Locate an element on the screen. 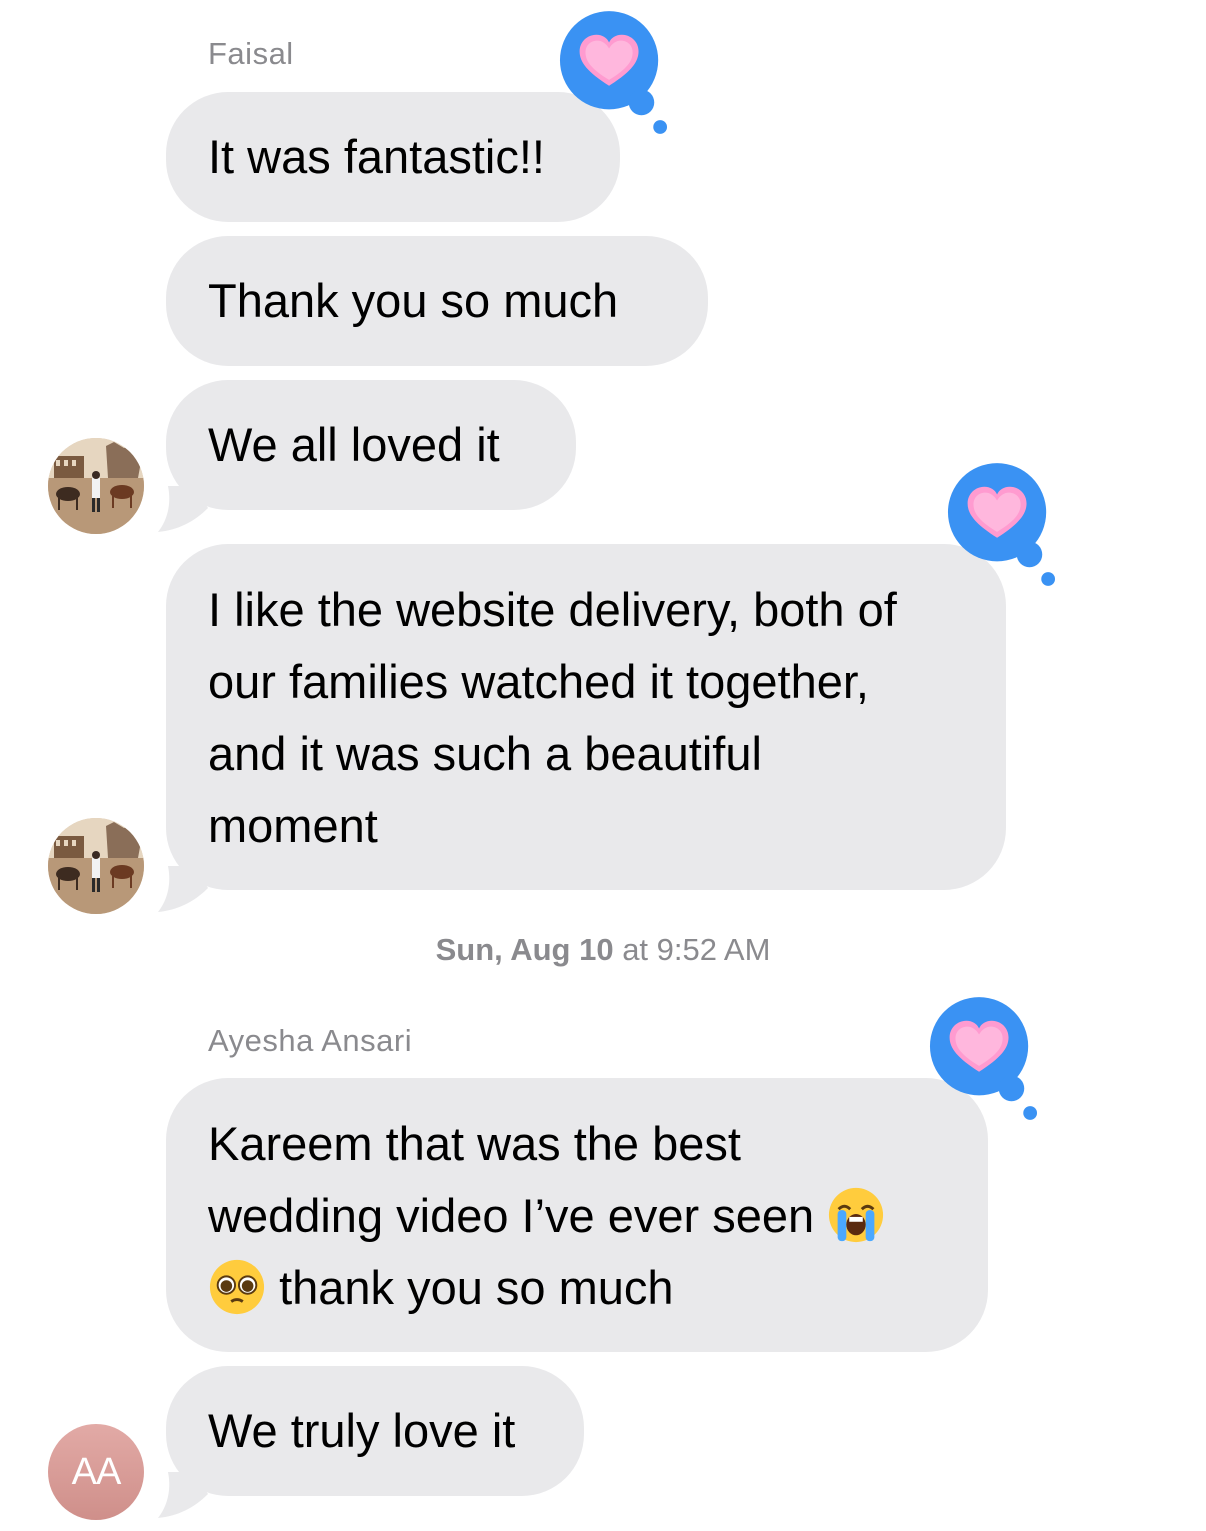  timestamp-at: at is located at coordinates (635, 949).